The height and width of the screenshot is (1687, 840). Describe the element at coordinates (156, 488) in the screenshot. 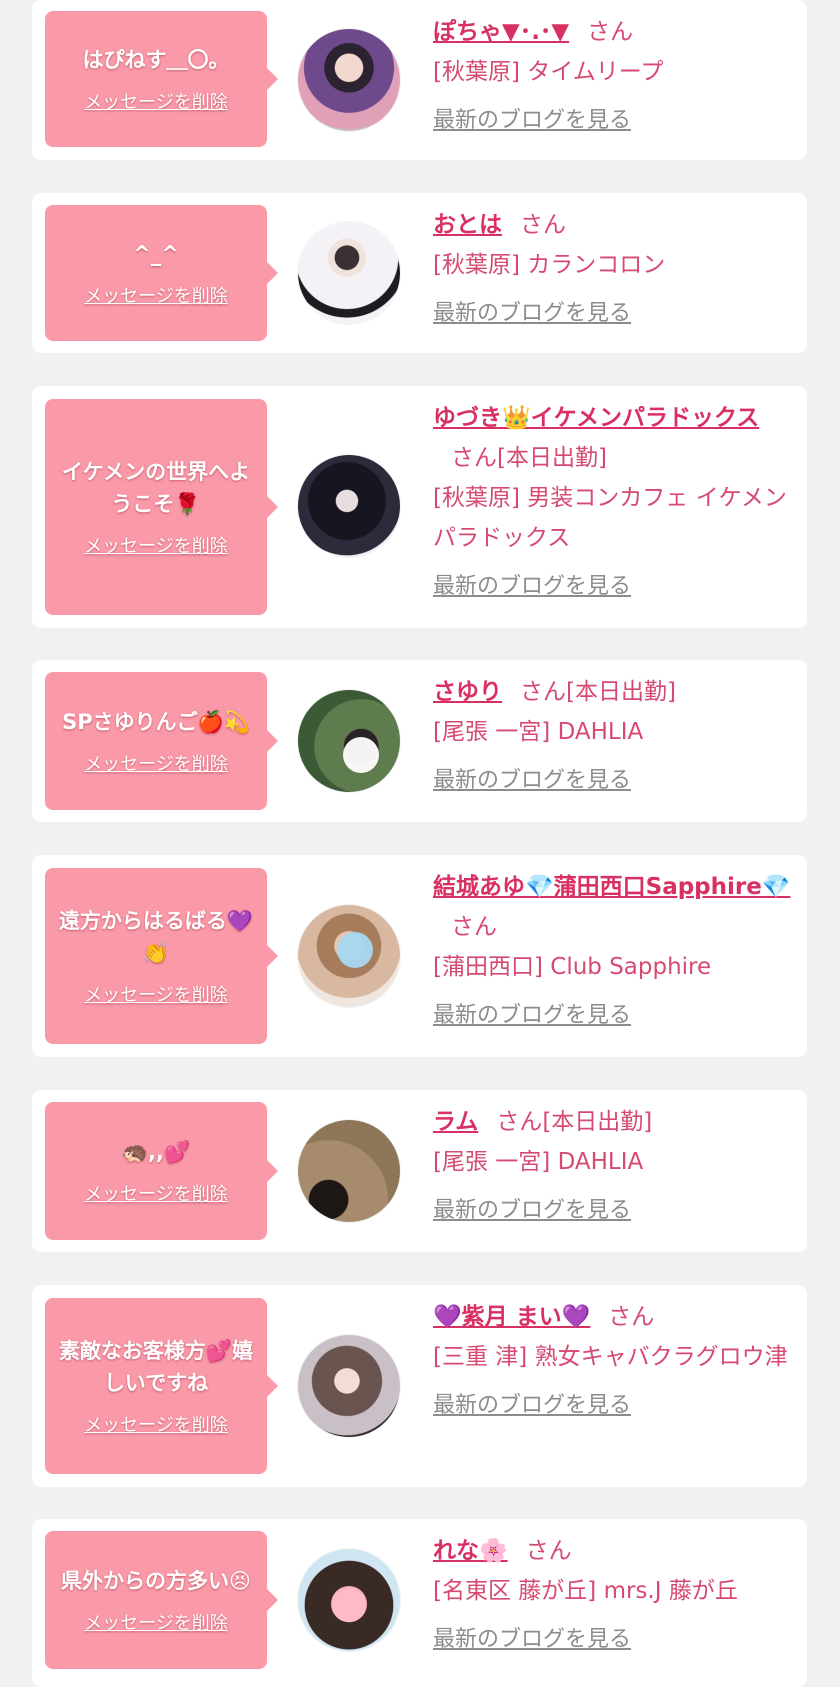

I see `message-text: イケメンの世界へようこそ🌹` at that location.